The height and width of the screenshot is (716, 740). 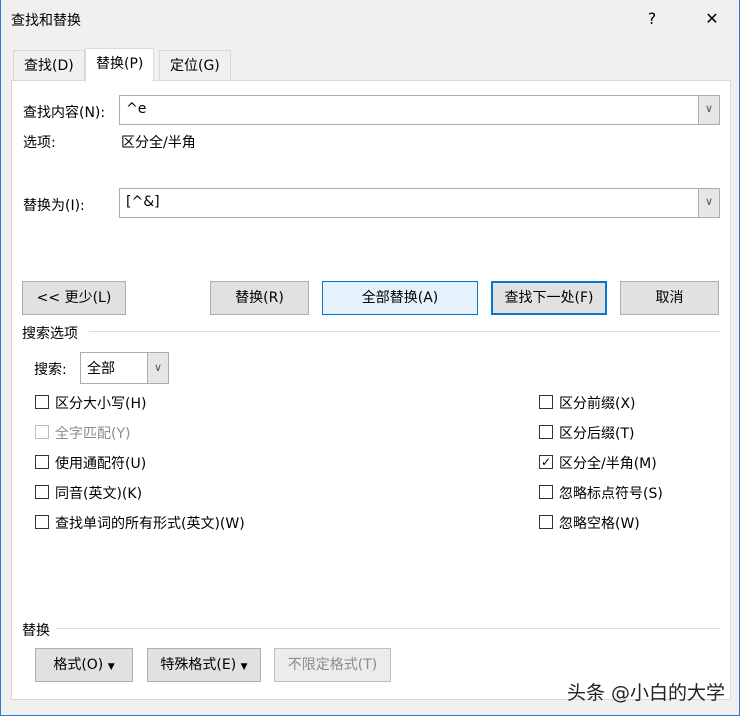 I want to click on option-label: 忽略标点符号(S), so click(x=611, y=494).